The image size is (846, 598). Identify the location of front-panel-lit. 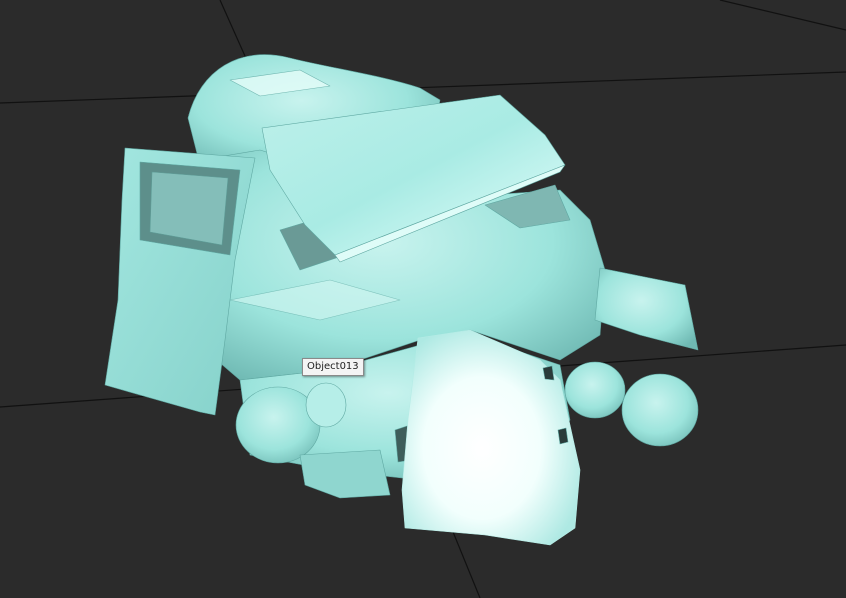
(491, 437).